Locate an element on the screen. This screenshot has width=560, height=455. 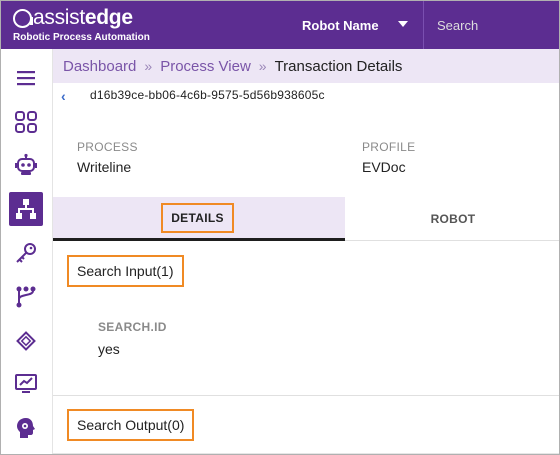
tab-details: DETAILS is located at coordinates (199, 219).